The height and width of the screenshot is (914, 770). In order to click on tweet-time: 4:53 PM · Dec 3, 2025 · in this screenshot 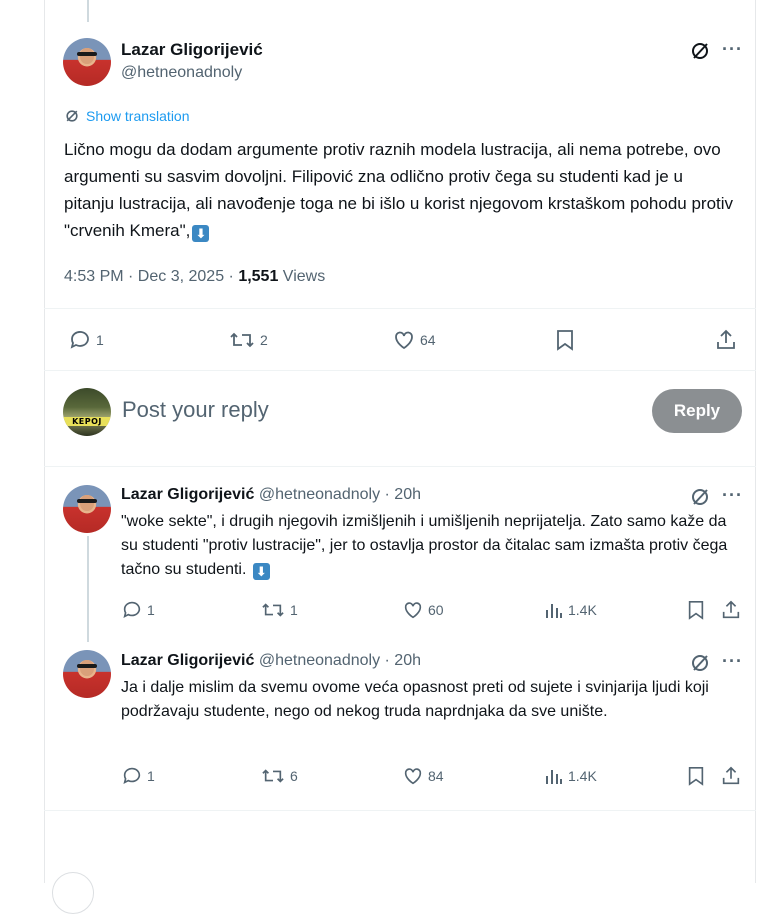, I will do `click(151, 276)`.